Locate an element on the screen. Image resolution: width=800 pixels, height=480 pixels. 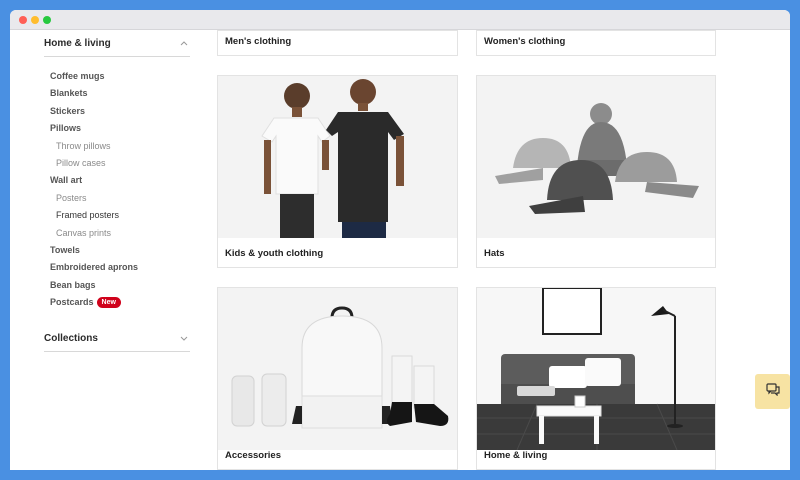
minimize-window-button is located at coordinates (35, 20).